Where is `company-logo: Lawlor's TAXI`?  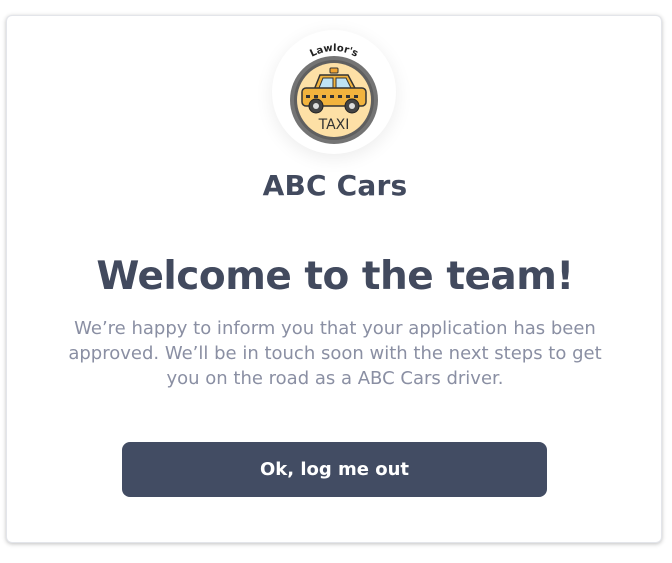
company-logo: Lawlor's TAXI is located at coordinates (334, 92).